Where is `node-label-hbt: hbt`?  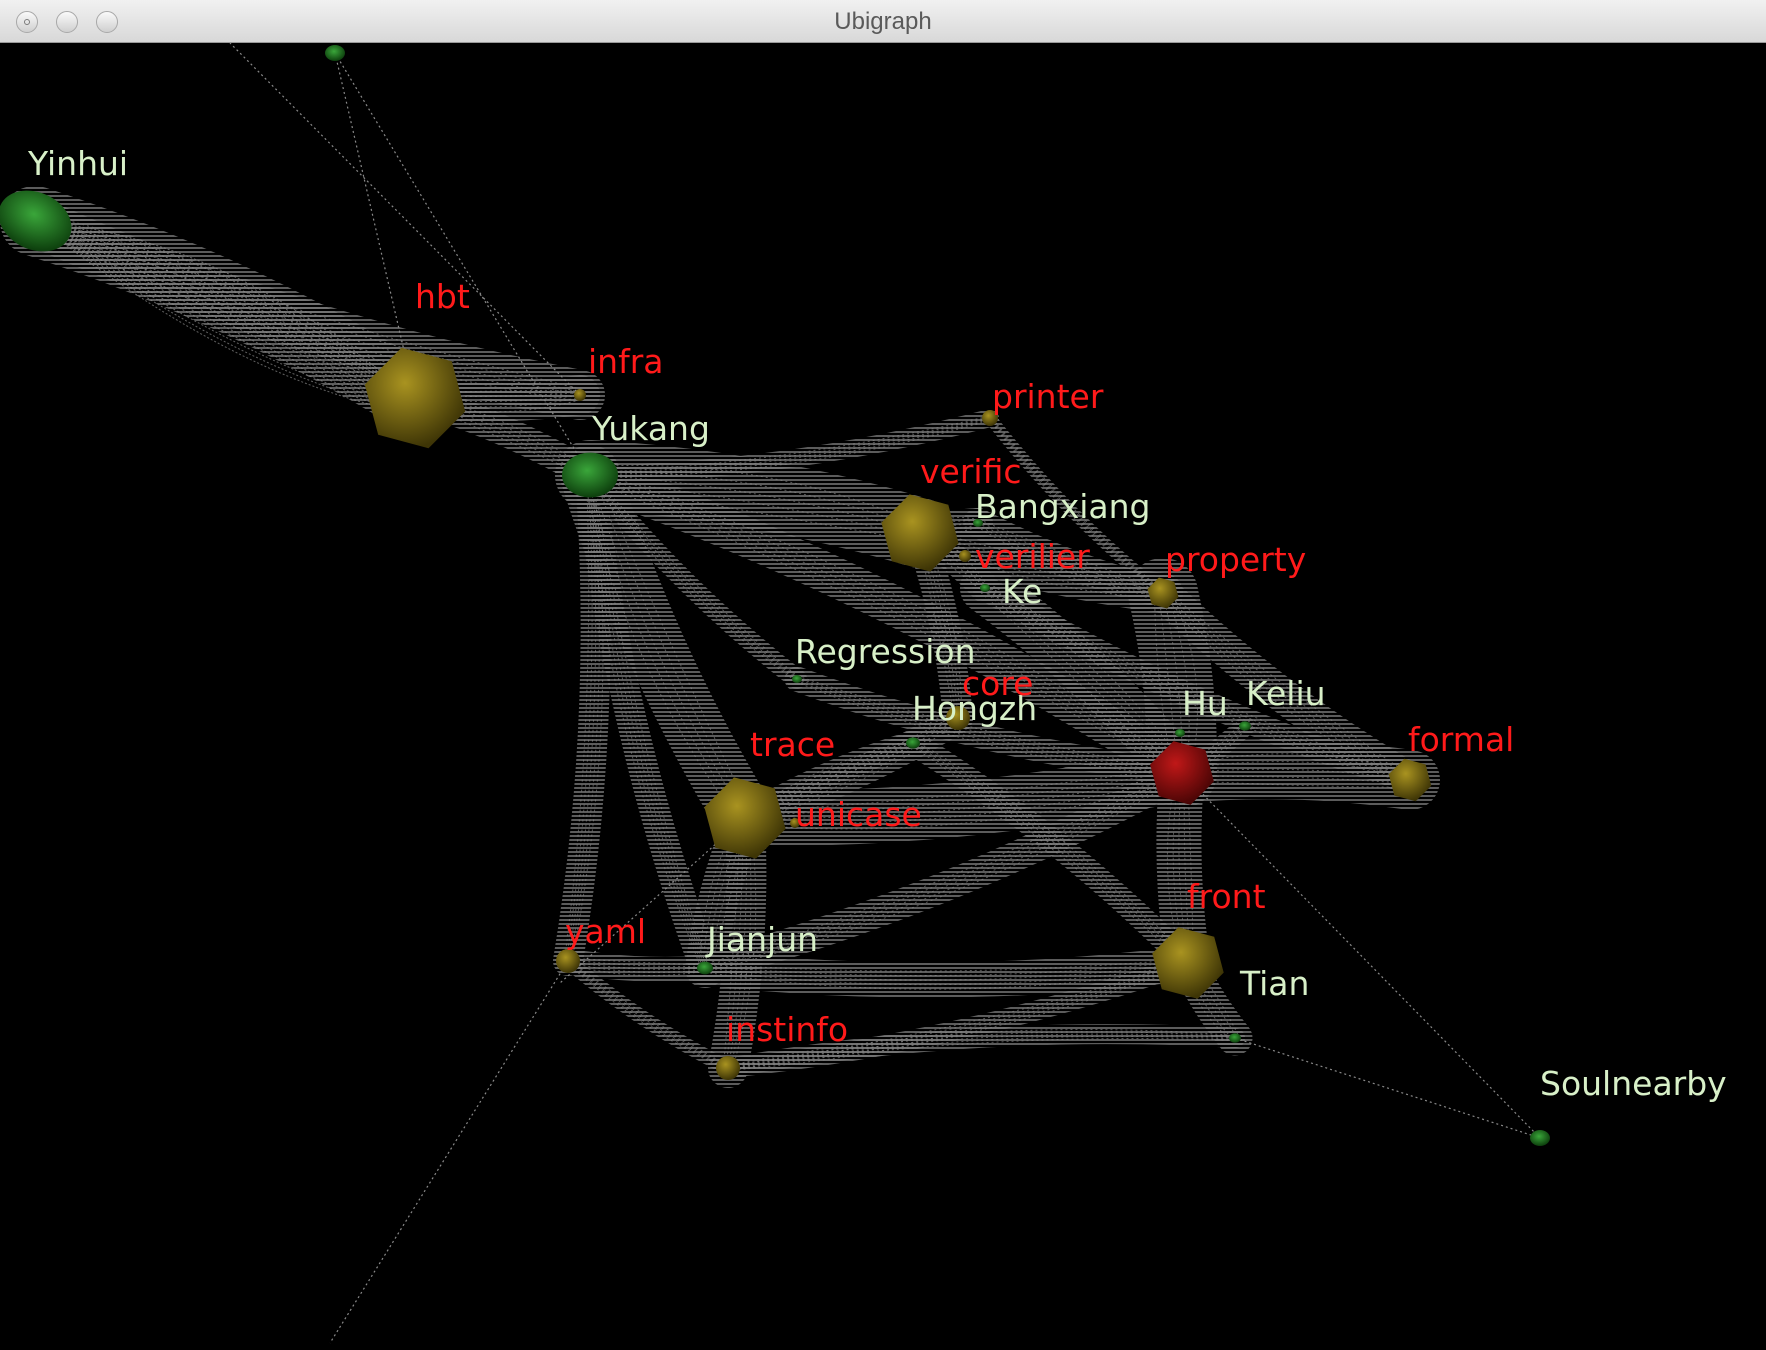 node-label-hbt: hbt is located at coordinates (442, 296).